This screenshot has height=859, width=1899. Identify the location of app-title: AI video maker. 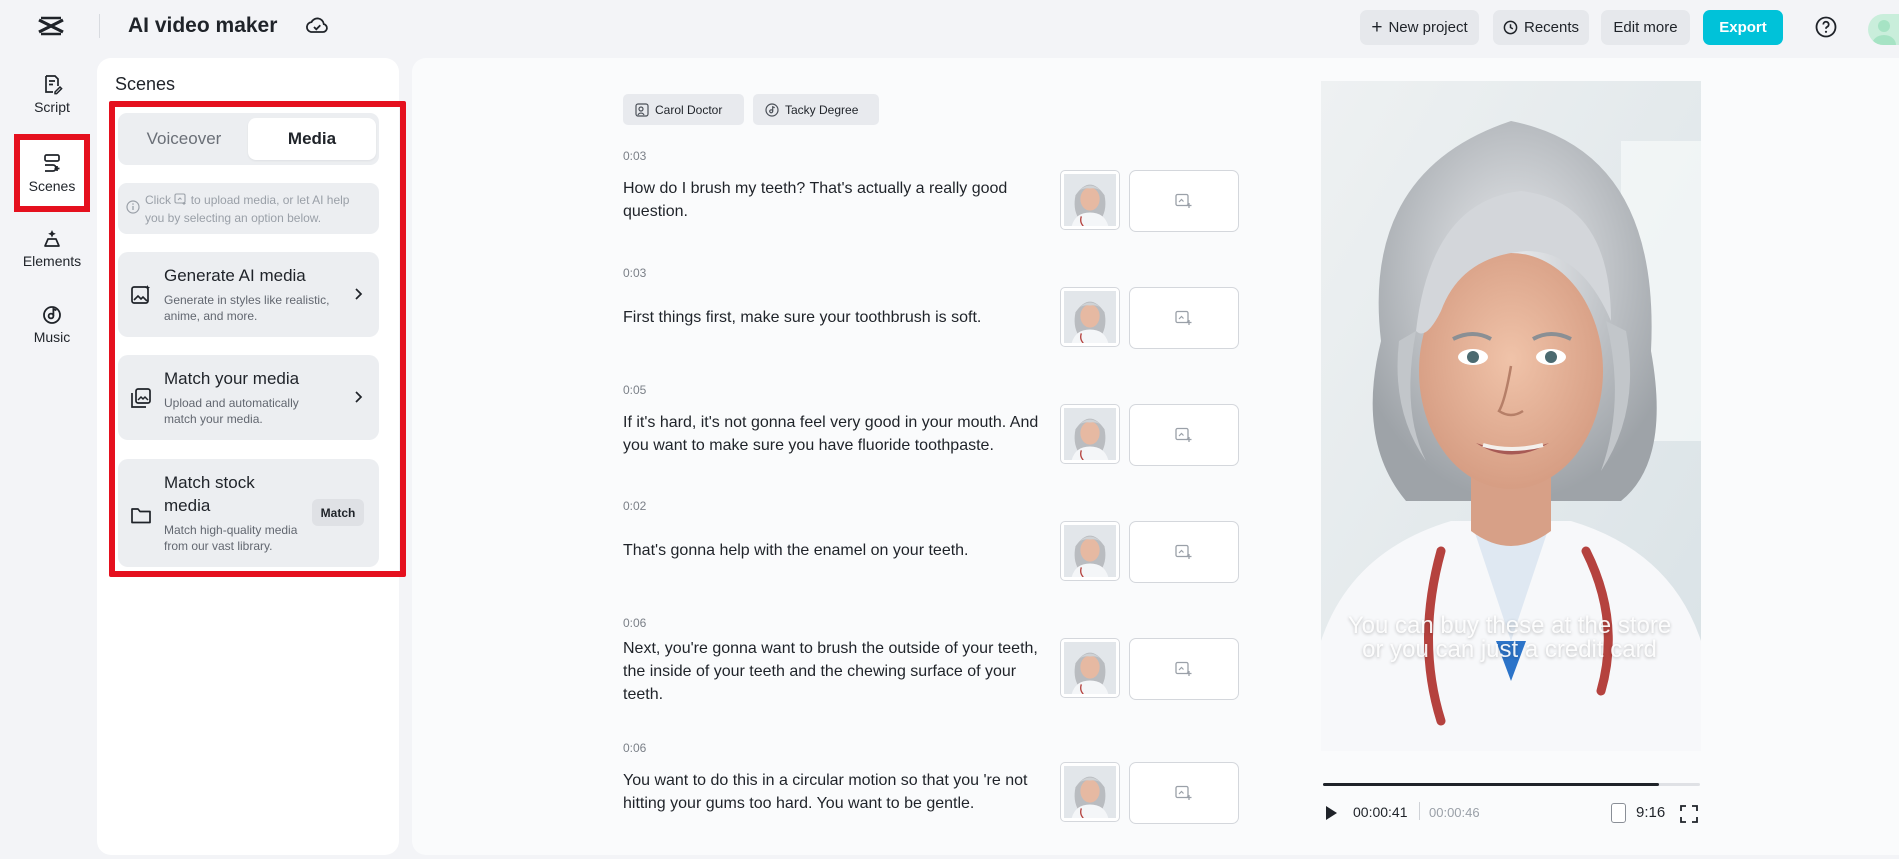
(203, 25).